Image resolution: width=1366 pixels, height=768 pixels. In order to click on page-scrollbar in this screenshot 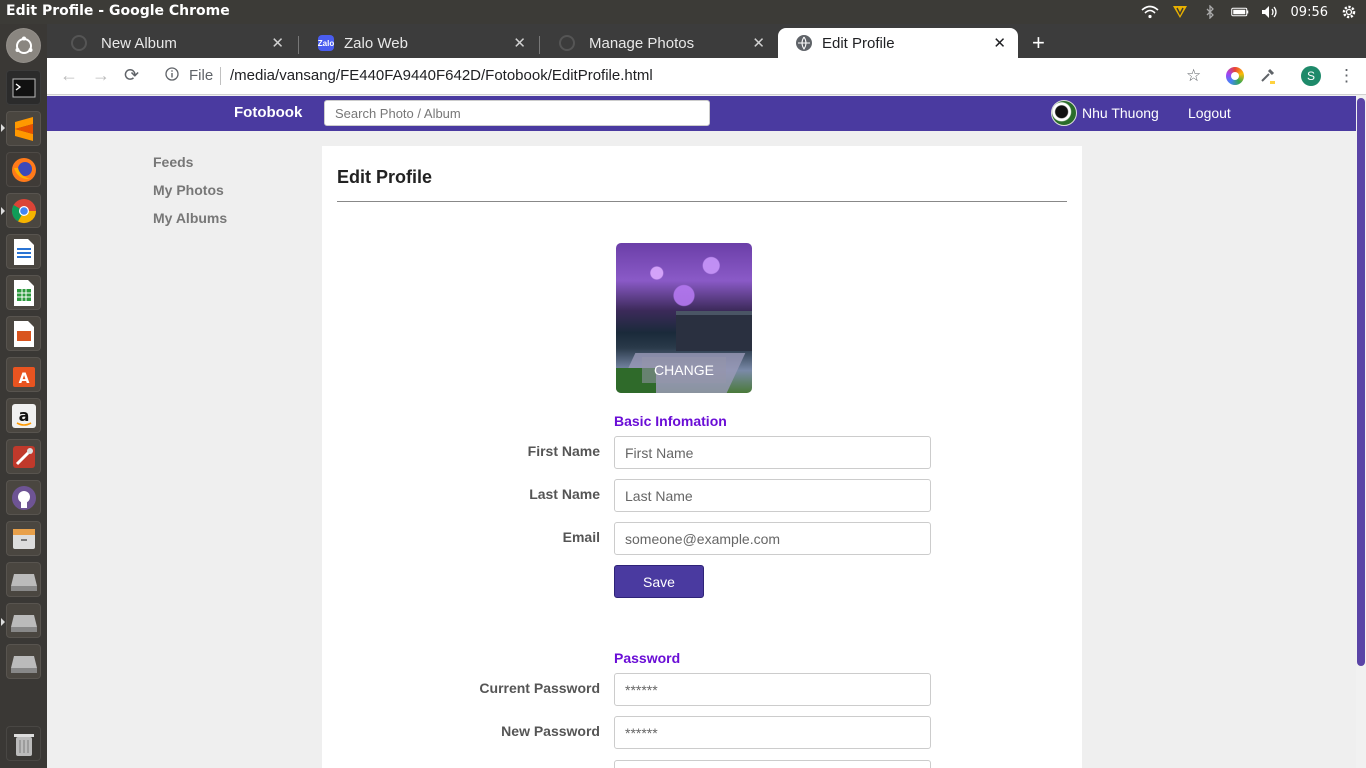, I will do `click(1361, 432)`.